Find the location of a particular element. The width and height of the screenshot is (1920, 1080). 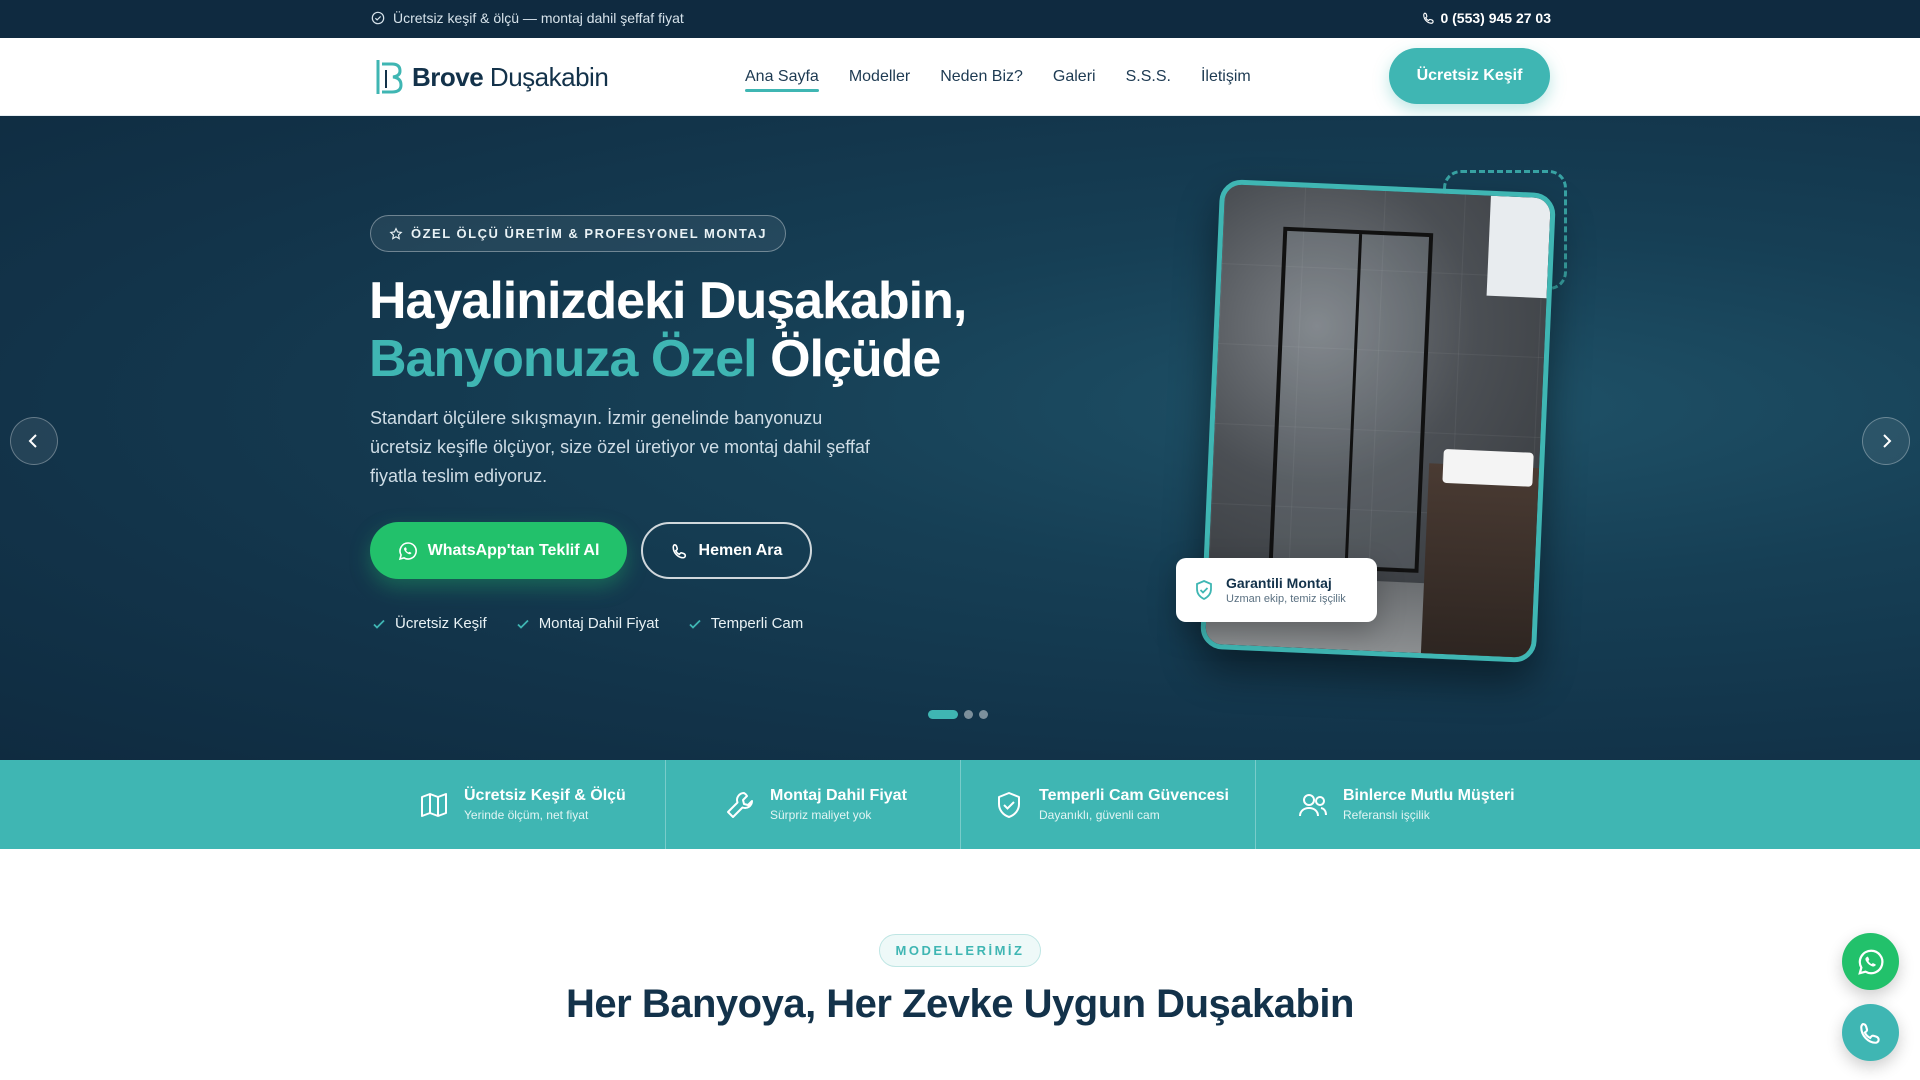

chevron-left-icon is located at coordinates (32, 441).